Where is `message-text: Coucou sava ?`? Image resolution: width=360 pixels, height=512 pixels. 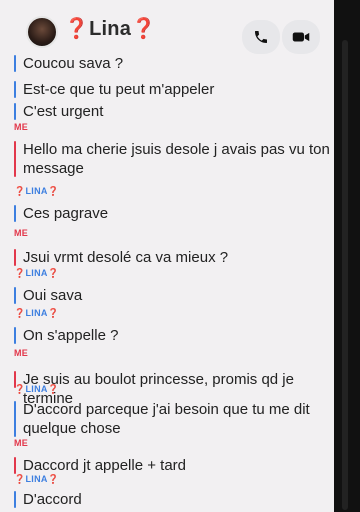 message-text: Coucou sava ? is located at coordinates (73, 63).